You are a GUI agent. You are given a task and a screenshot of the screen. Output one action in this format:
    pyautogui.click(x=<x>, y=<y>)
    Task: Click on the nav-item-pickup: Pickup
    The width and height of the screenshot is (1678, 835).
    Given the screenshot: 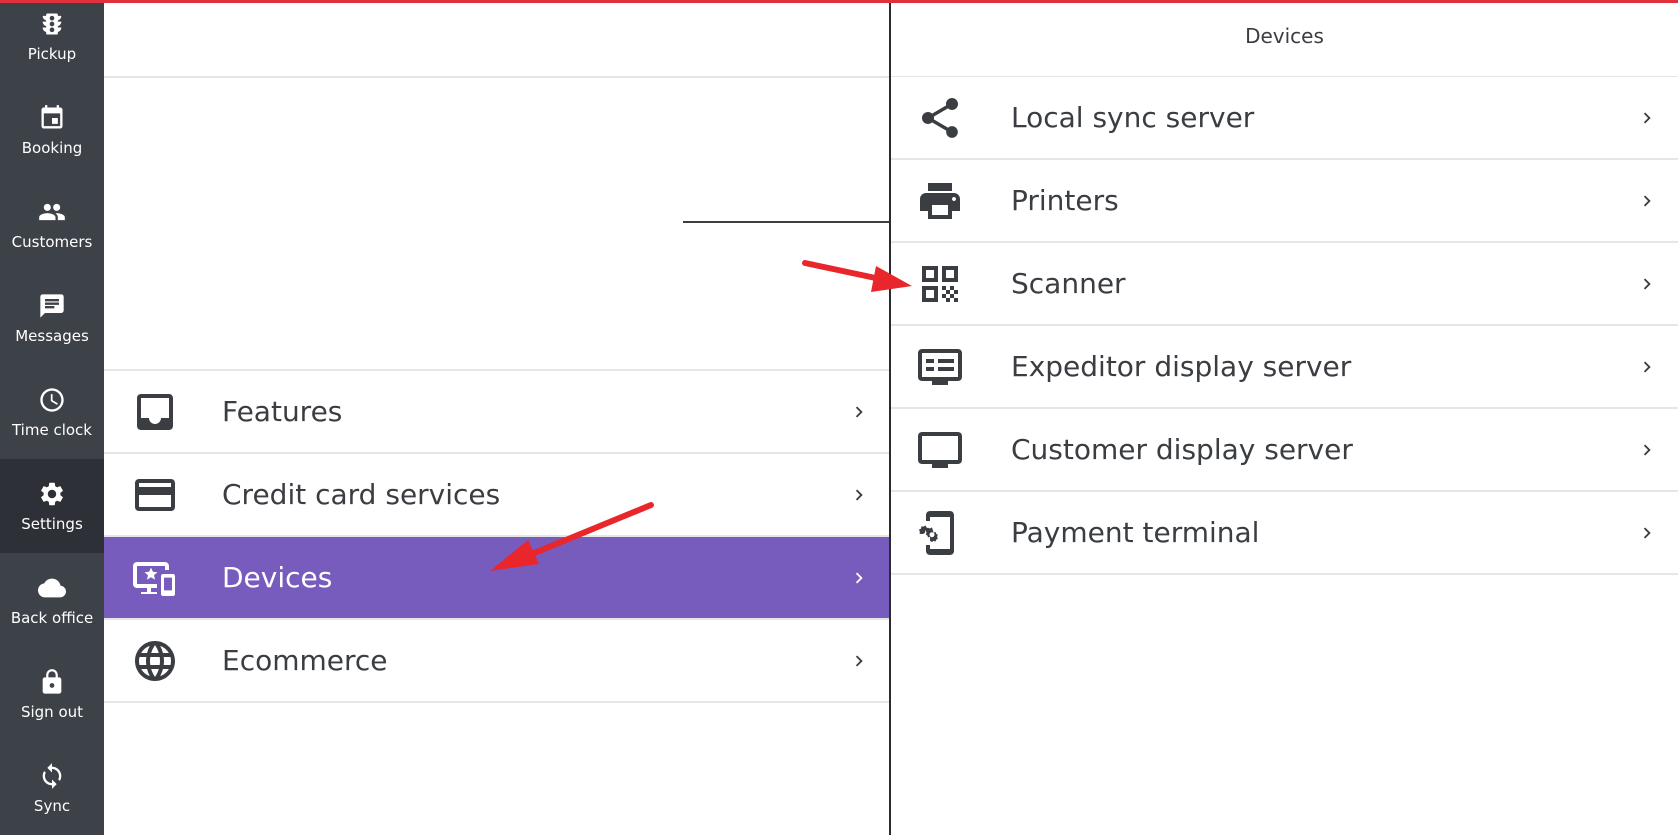 What is the action you would take?
    pyautogui.click(x=52, y=41)
    